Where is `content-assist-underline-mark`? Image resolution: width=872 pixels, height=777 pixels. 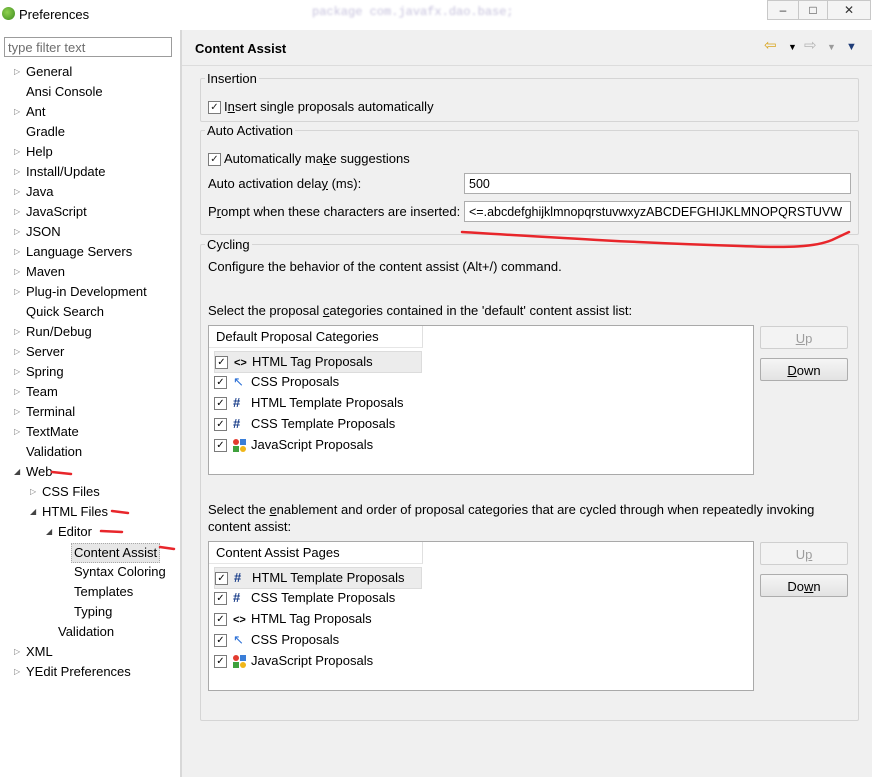
content-assist-underline-mark is located at coordinates (167, 548).